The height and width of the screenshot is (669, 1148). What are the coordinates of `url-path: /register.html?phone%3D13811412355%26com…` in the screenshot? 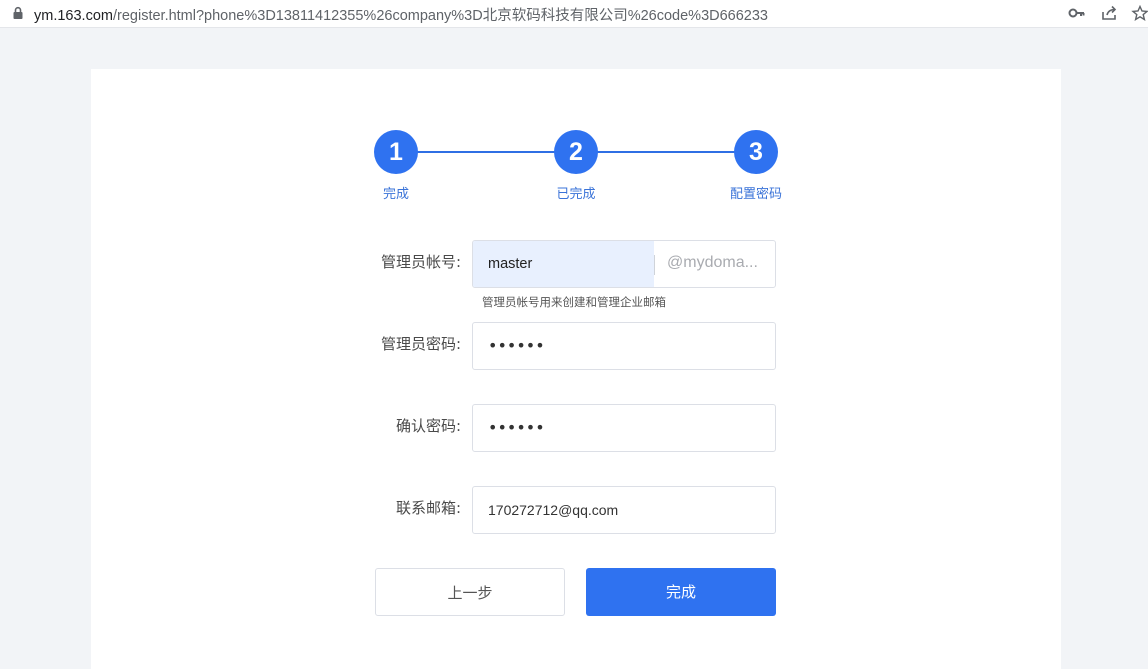 It's located at (440, 16).